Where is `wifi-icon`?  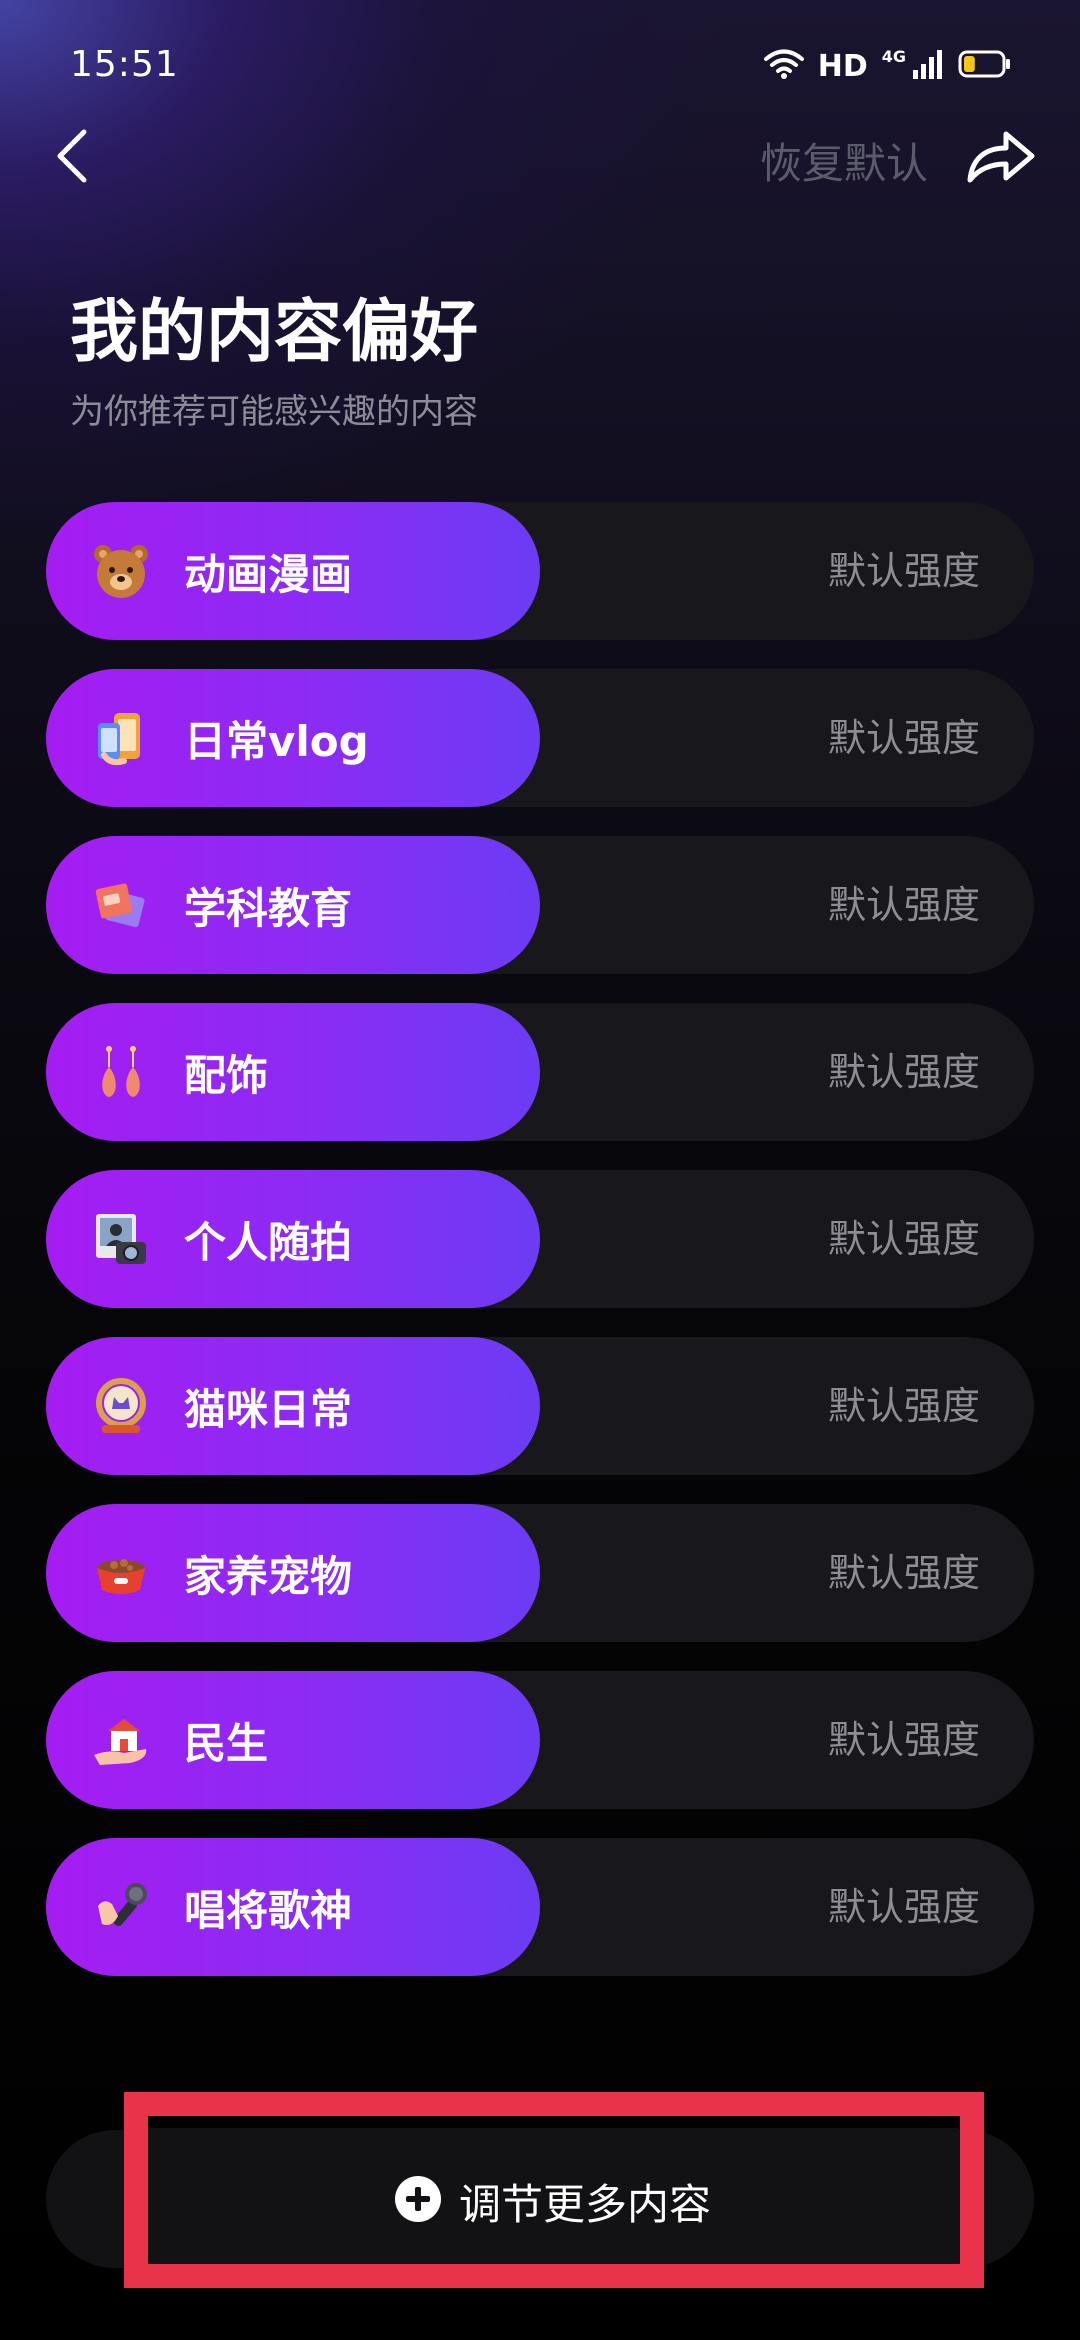
wifi-icon is located at coordinates (783, 66).